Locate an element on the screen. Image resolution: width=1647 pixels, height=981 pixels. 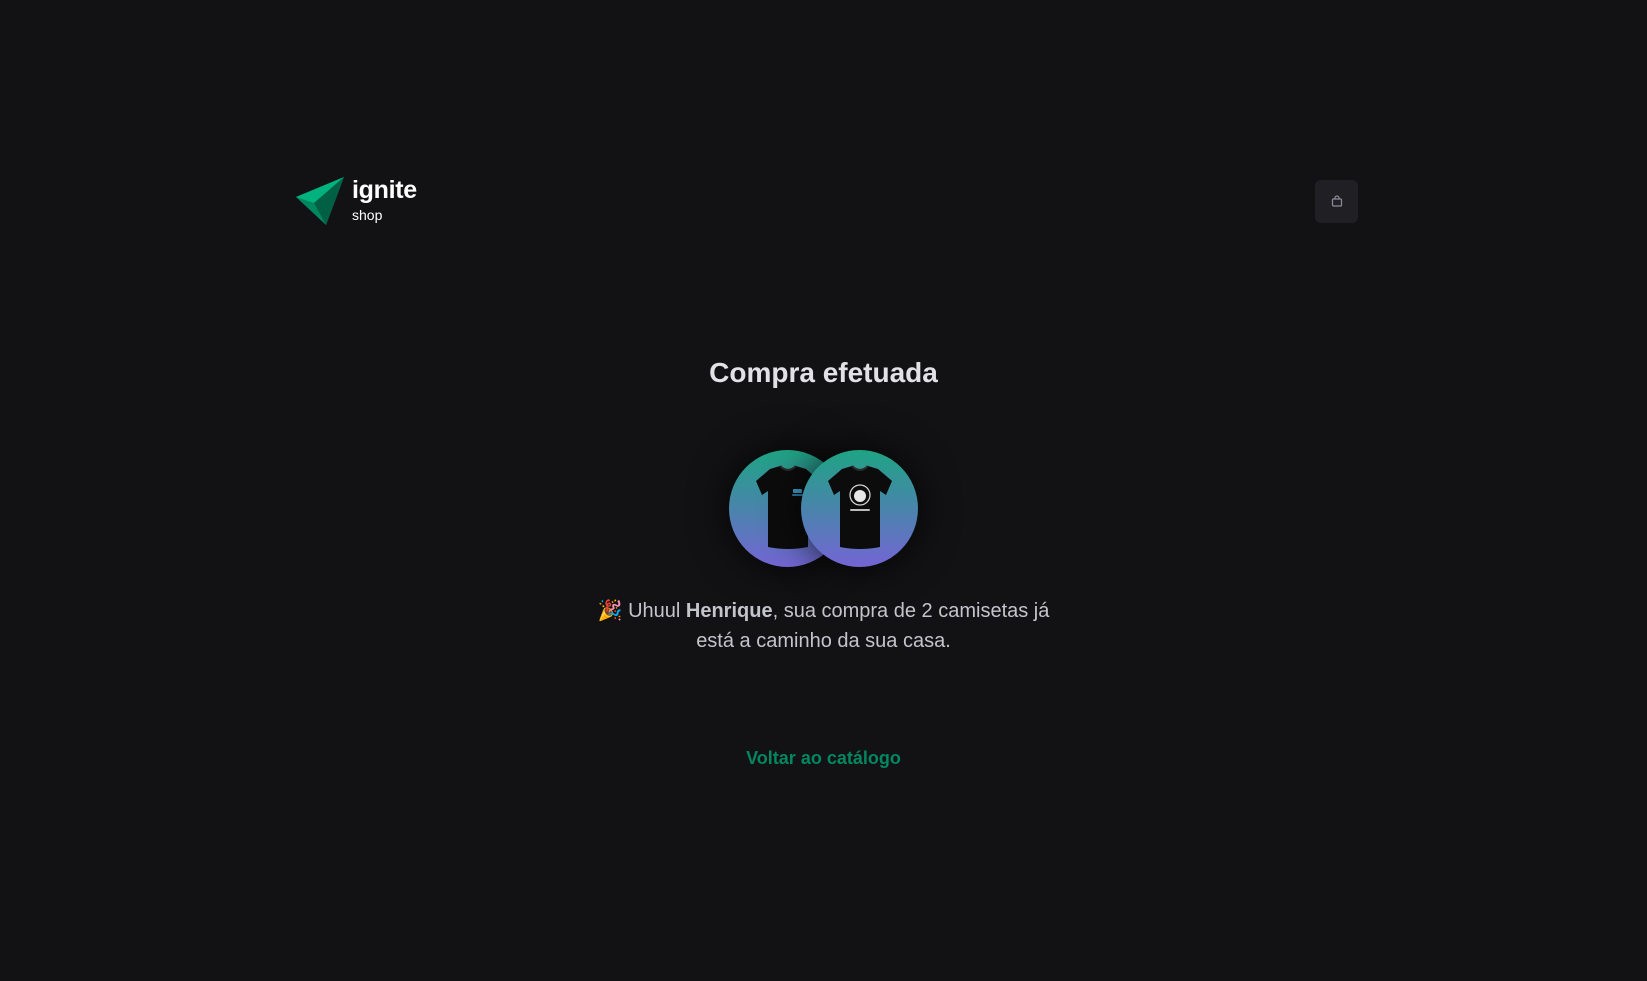
back-to-catalog-link: Voltar ao catálogo is located at coordinates (823, 758).